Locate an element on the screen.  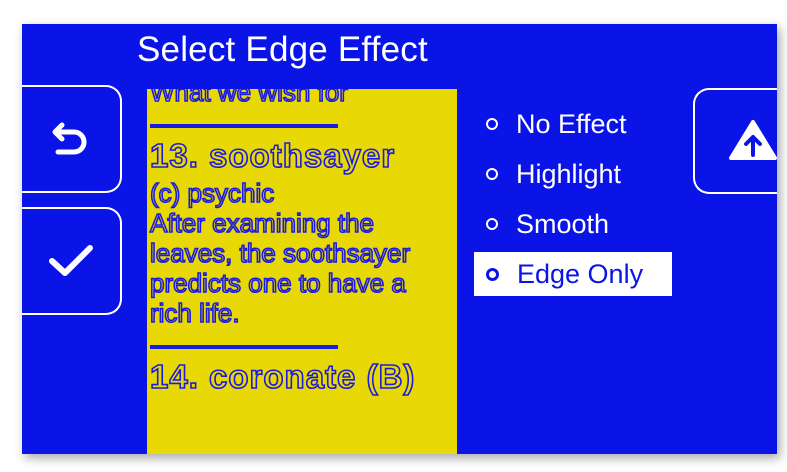
option-label: Edge Only is located at coordinates (580, 273).